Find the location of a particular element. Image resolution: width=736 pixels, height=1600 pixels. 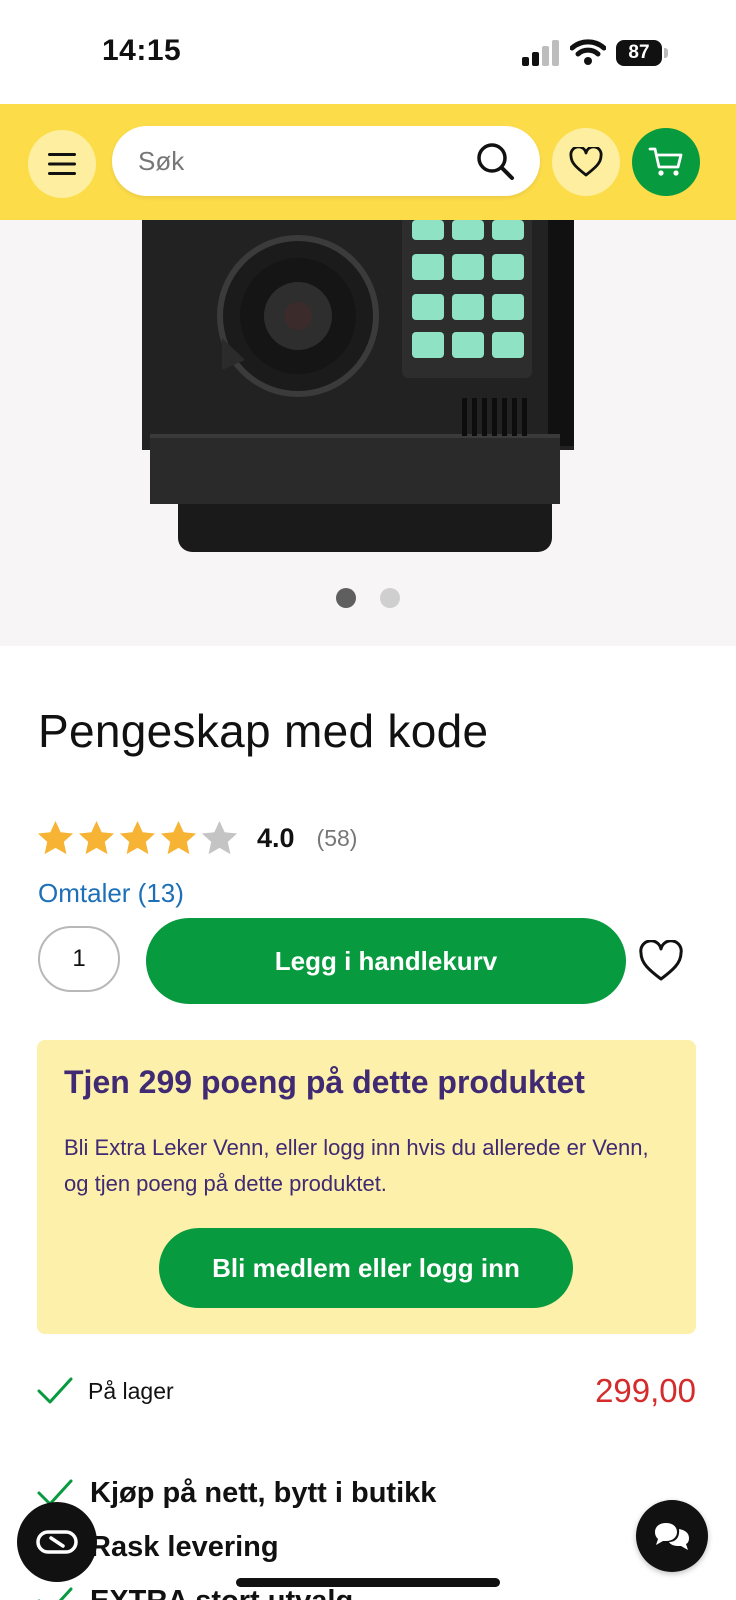

accessibility-button is located at coordinates (57, 1542).